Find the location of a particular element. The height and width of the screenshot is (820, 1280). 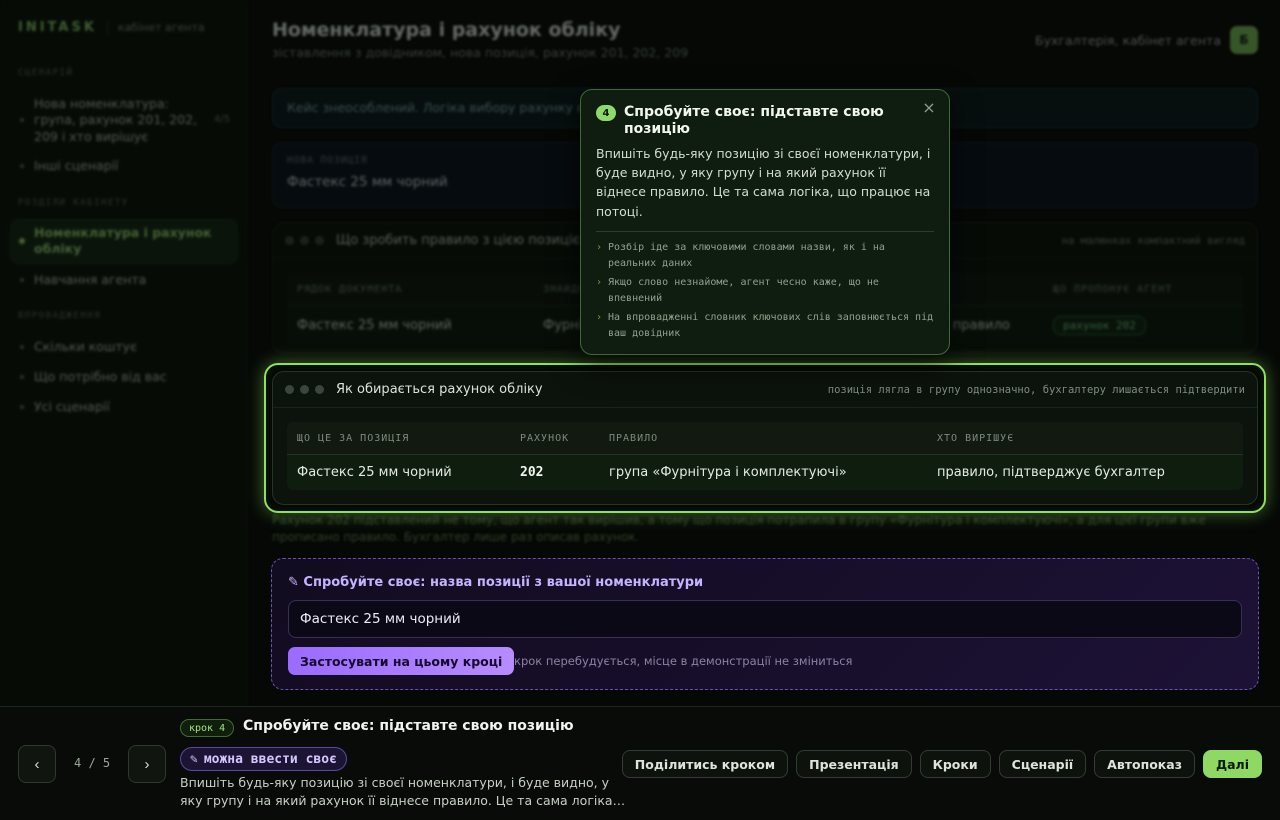

share-step-button: Поділитись кроком is located at coordinates (705, 764).